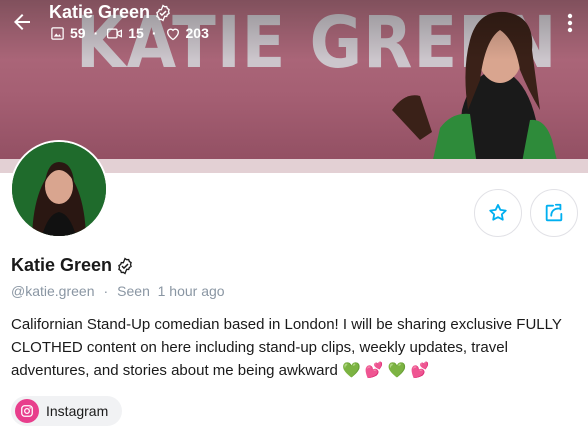 The height and width of the screenshot is (434, 588). I want to click on header-stats: 59 · 15 · 203, so click(129, 33).